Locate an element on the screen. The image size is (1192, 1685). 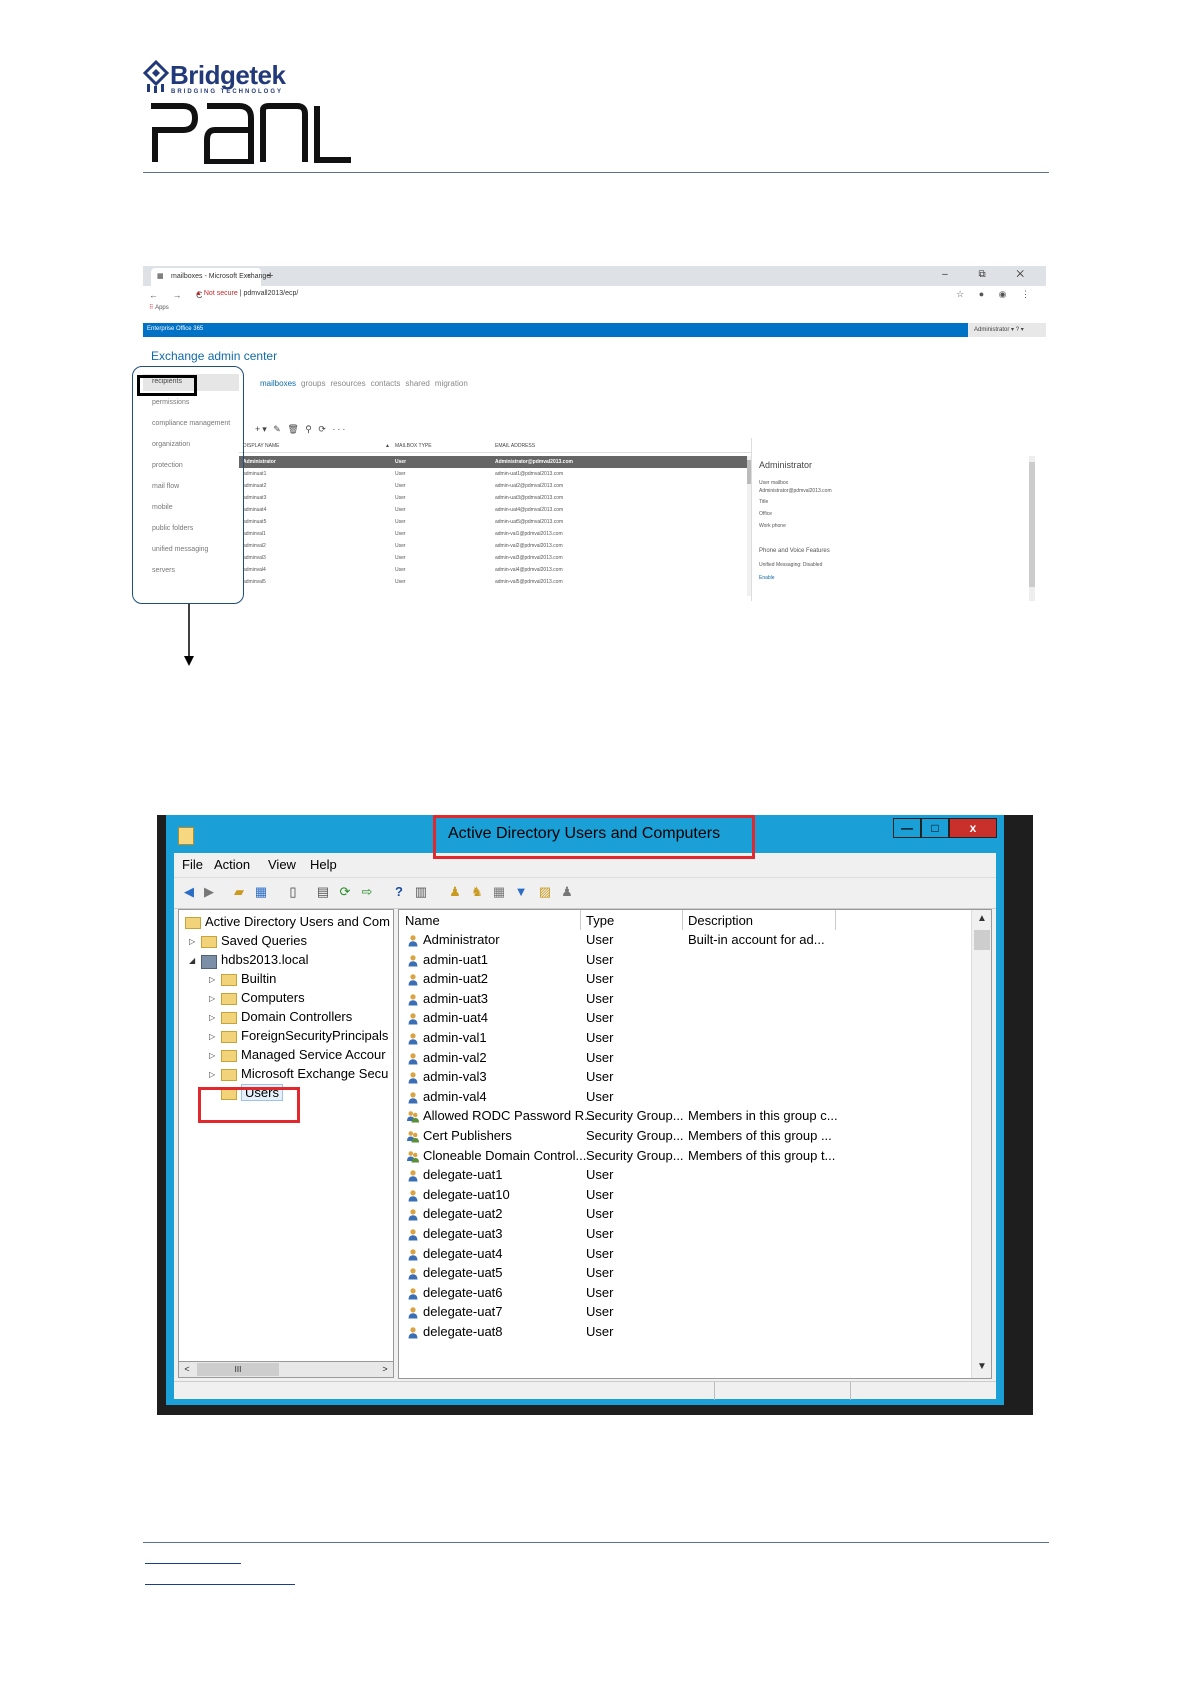
list-item: delegate-uat5 User is located at coordinates (689, 1273).